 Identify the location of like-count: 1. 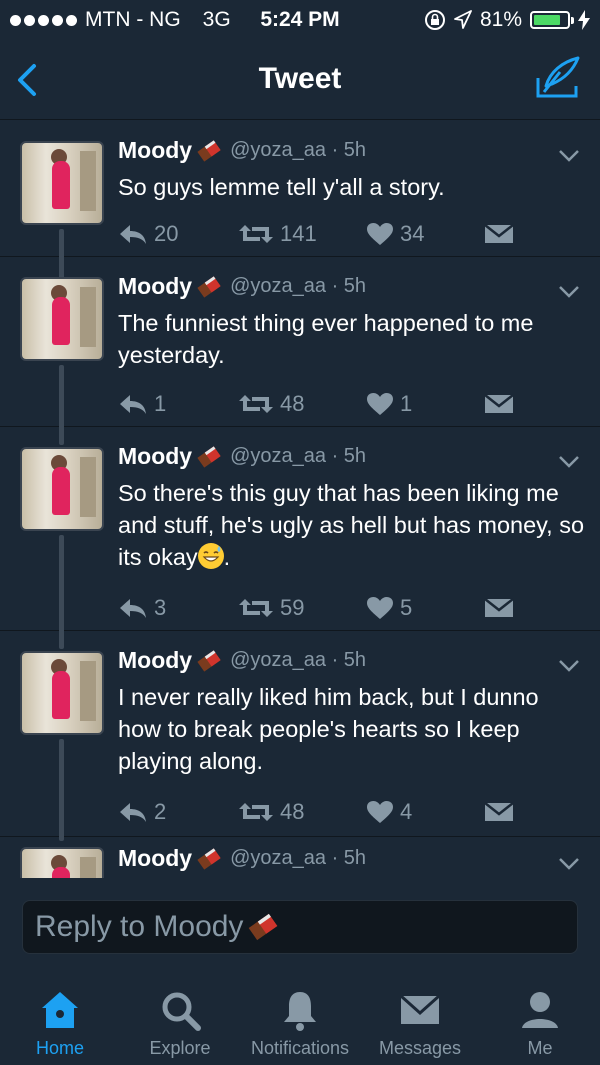
(406, 403).